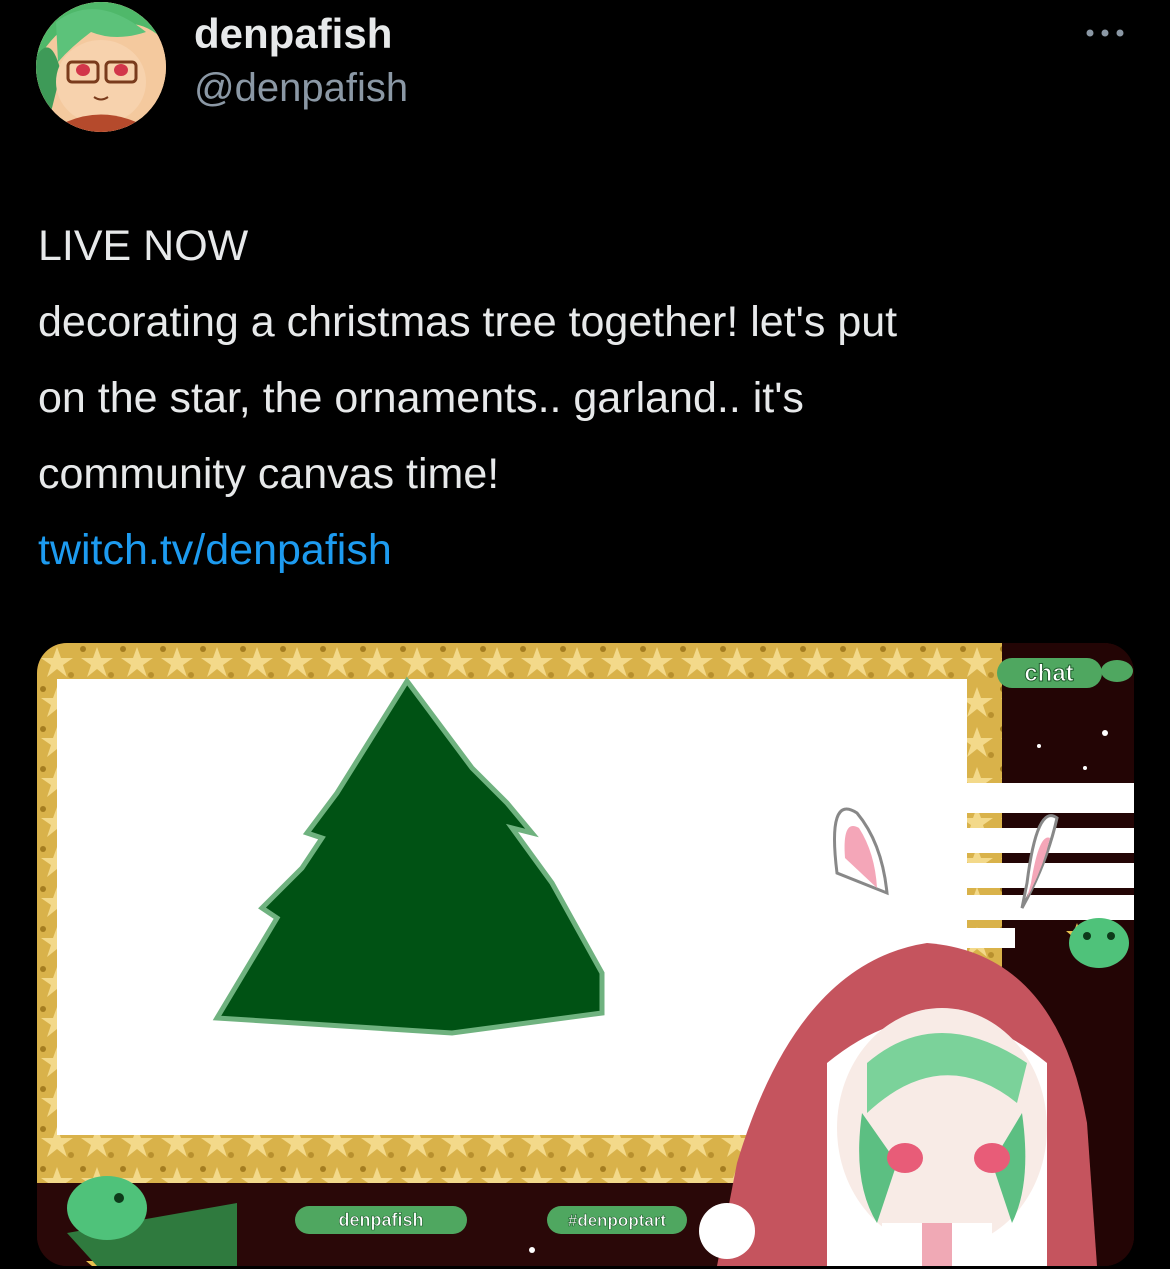  What do you see at coordinates (301, 88) in the screenshot?
I see `author-handle: @denpafish` at bounding box center [301, 88].